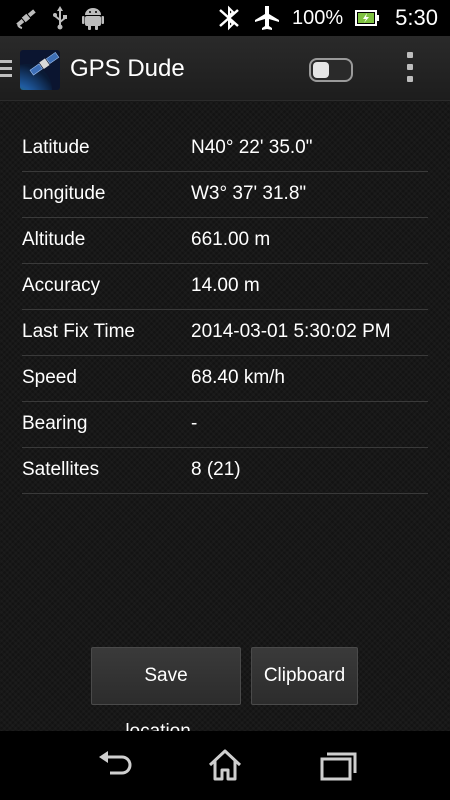 The height and width of the screenshot is (800, 450). I want to click on system-icons: 100% 5:30, so click(327, 18).